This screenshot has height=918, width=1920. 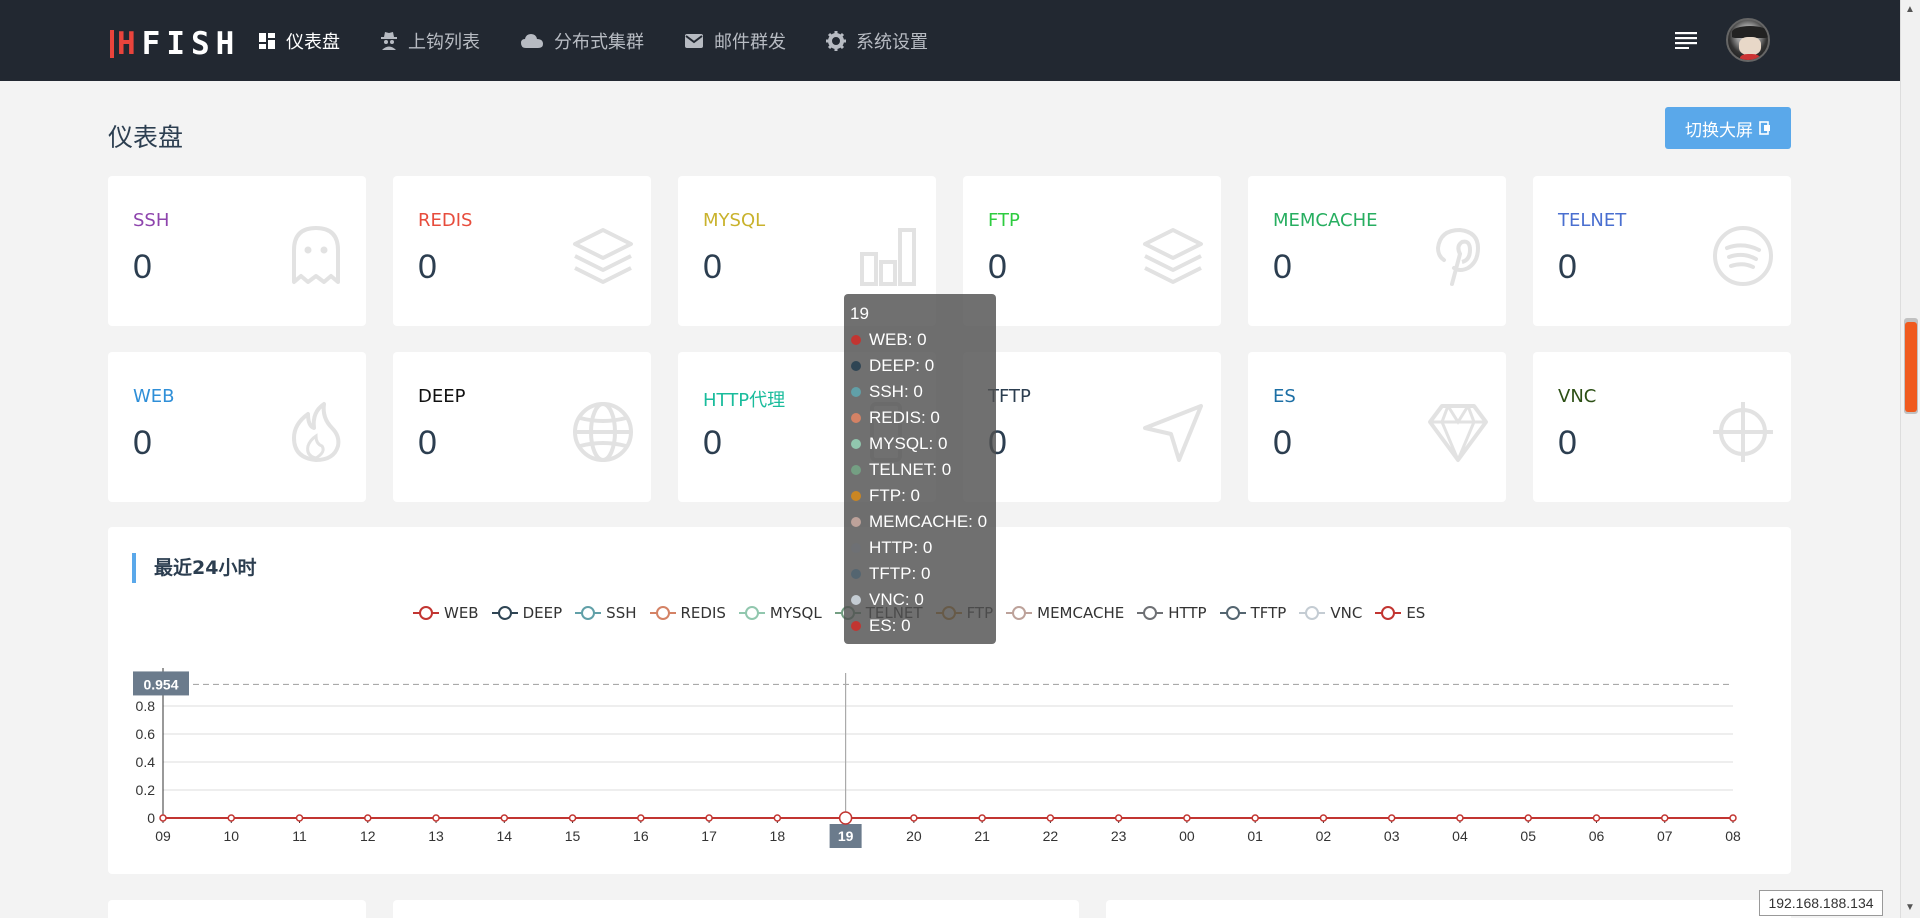 I want to click on y-tick-label: 0.4, so click(x=146, y=762).